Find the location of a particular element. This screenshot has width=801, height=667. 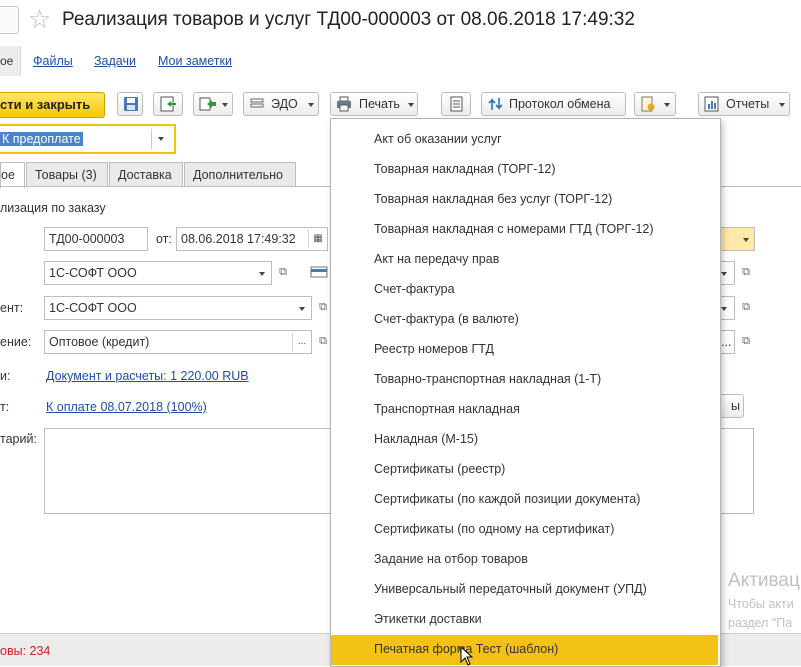

tab-goods: Товары (3) is located at coordinates (67, 174).